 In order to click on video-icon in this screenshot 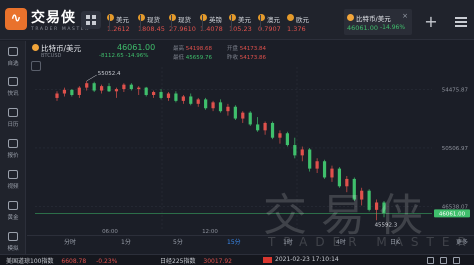, I will do `click(13, 174)`.